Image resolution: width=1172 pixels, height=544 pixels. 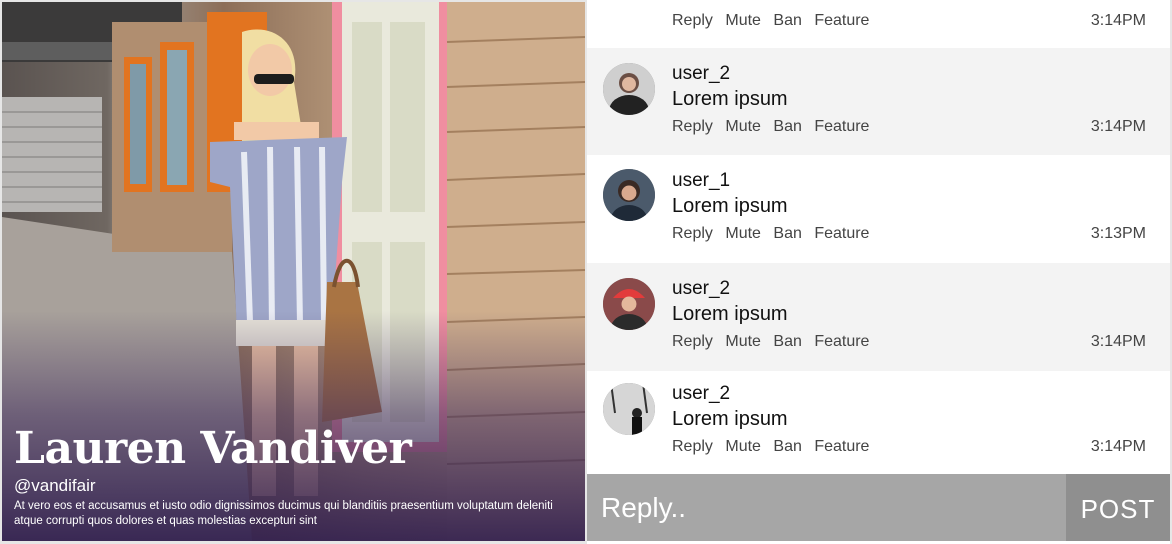 I want to click on post-button: POST, so click(x=1118, y=507).